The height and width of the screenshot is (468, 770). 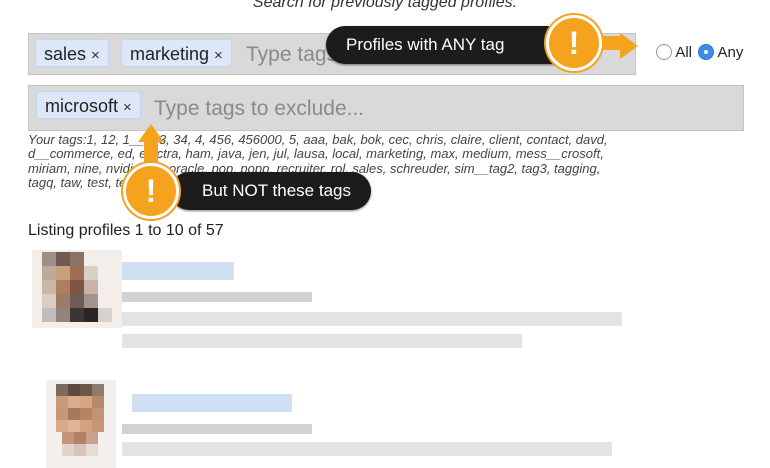 I want to click on exclude-callout: But NOT these tags, so click(x=270, y=191).